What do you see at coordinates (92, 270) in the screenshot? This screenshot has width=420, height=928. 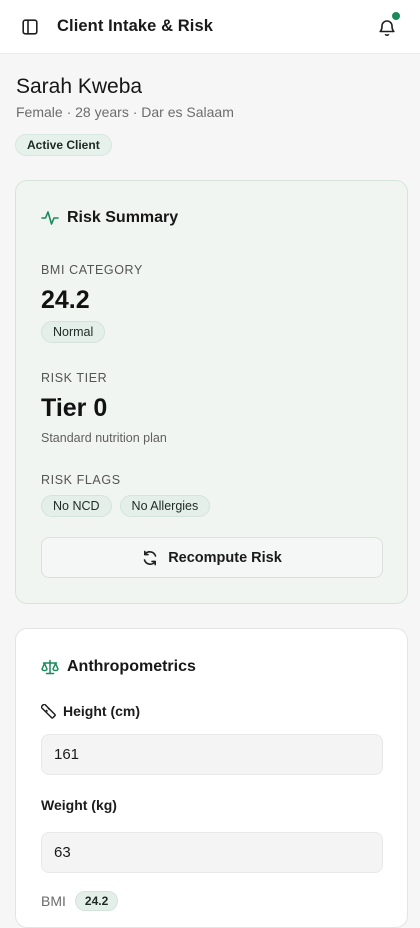 I see `bmi-category-label: BMI CATEGORY` at bounding box center [92, 270].